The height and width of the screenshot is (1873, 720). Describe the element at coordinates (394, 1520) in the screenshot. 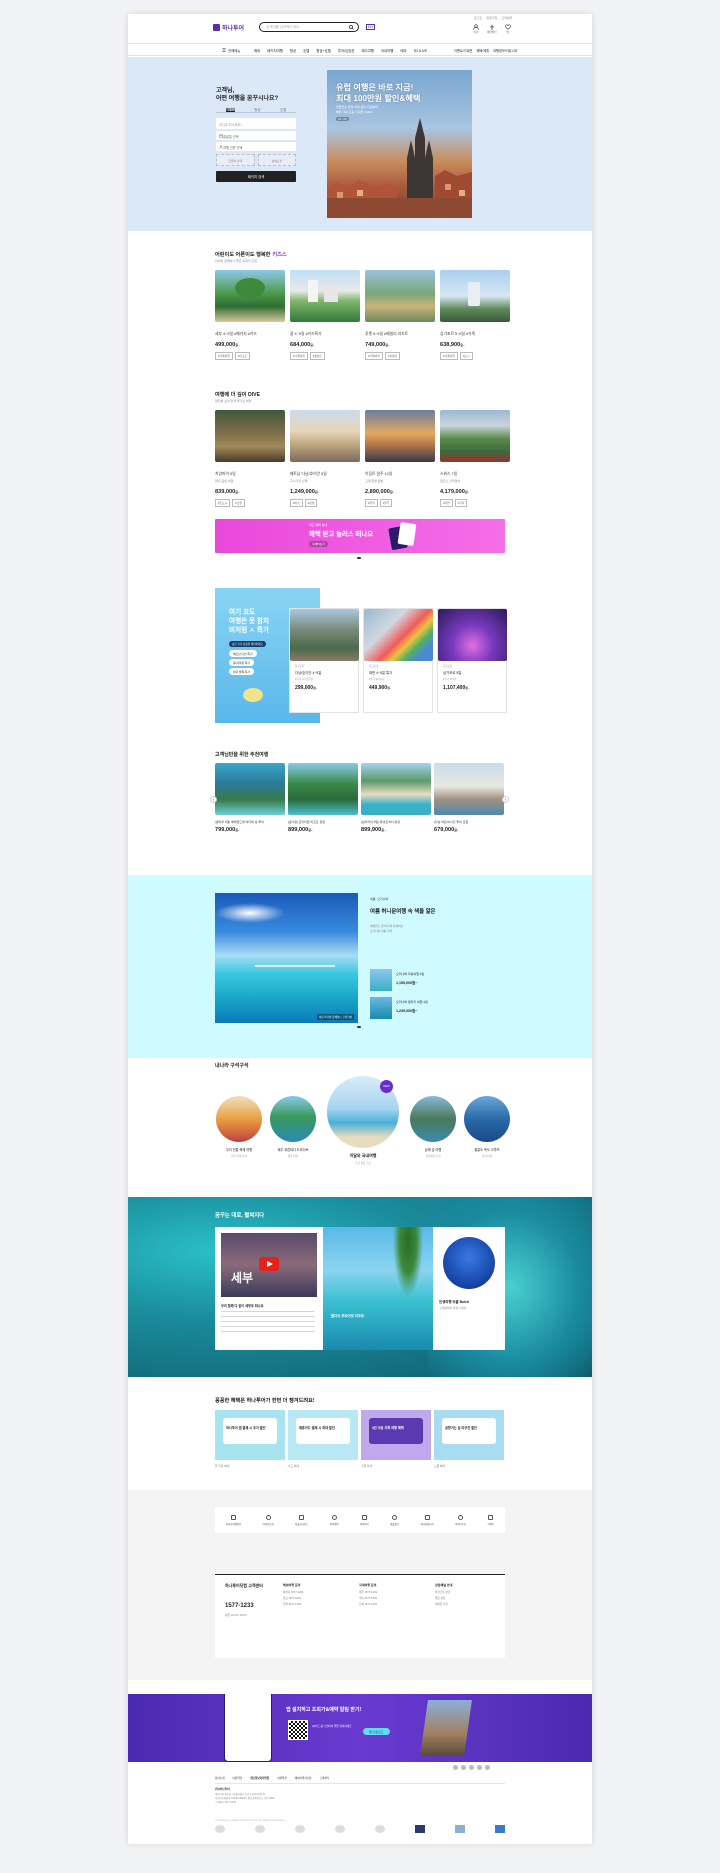

I see `service-item: 환율정보` at that location.